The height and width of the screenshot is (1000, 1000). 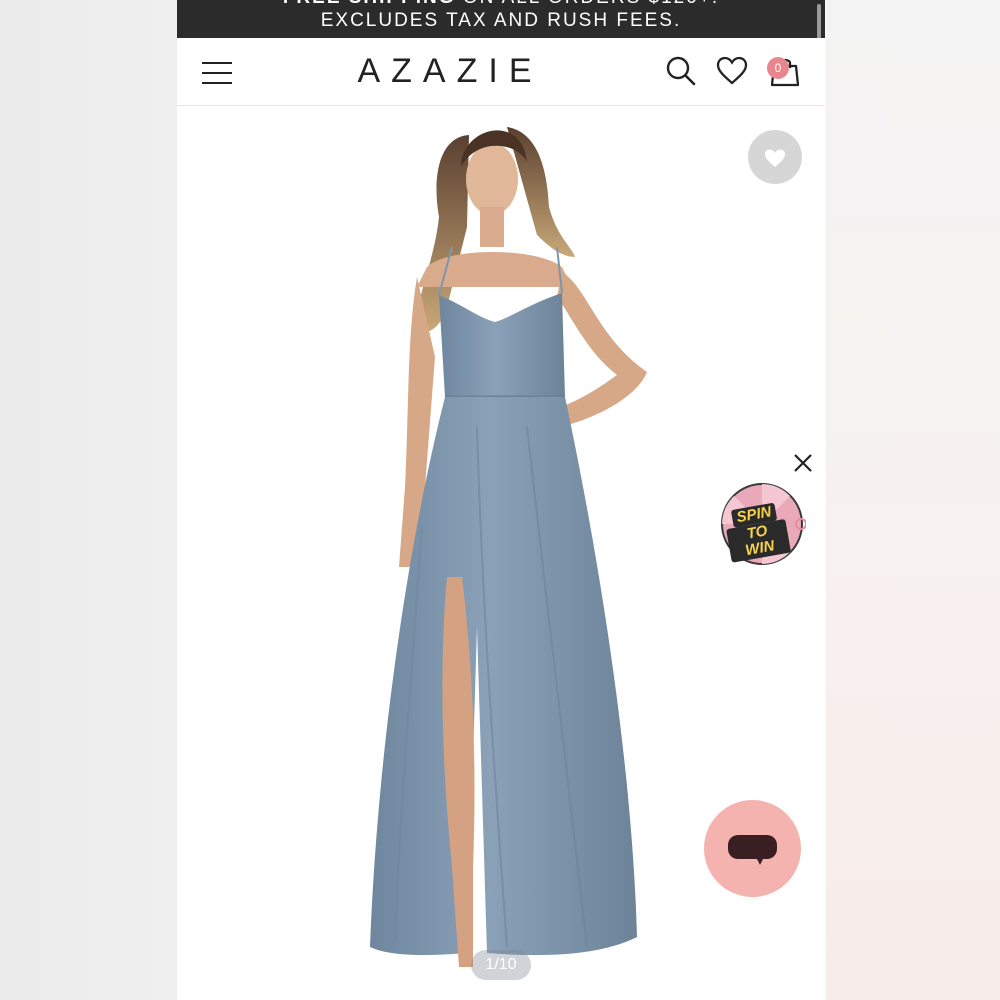 What do you see at coordinates (218, 73) in the screenshot?
I see `menu-icon` at bounding box center [218, 73].